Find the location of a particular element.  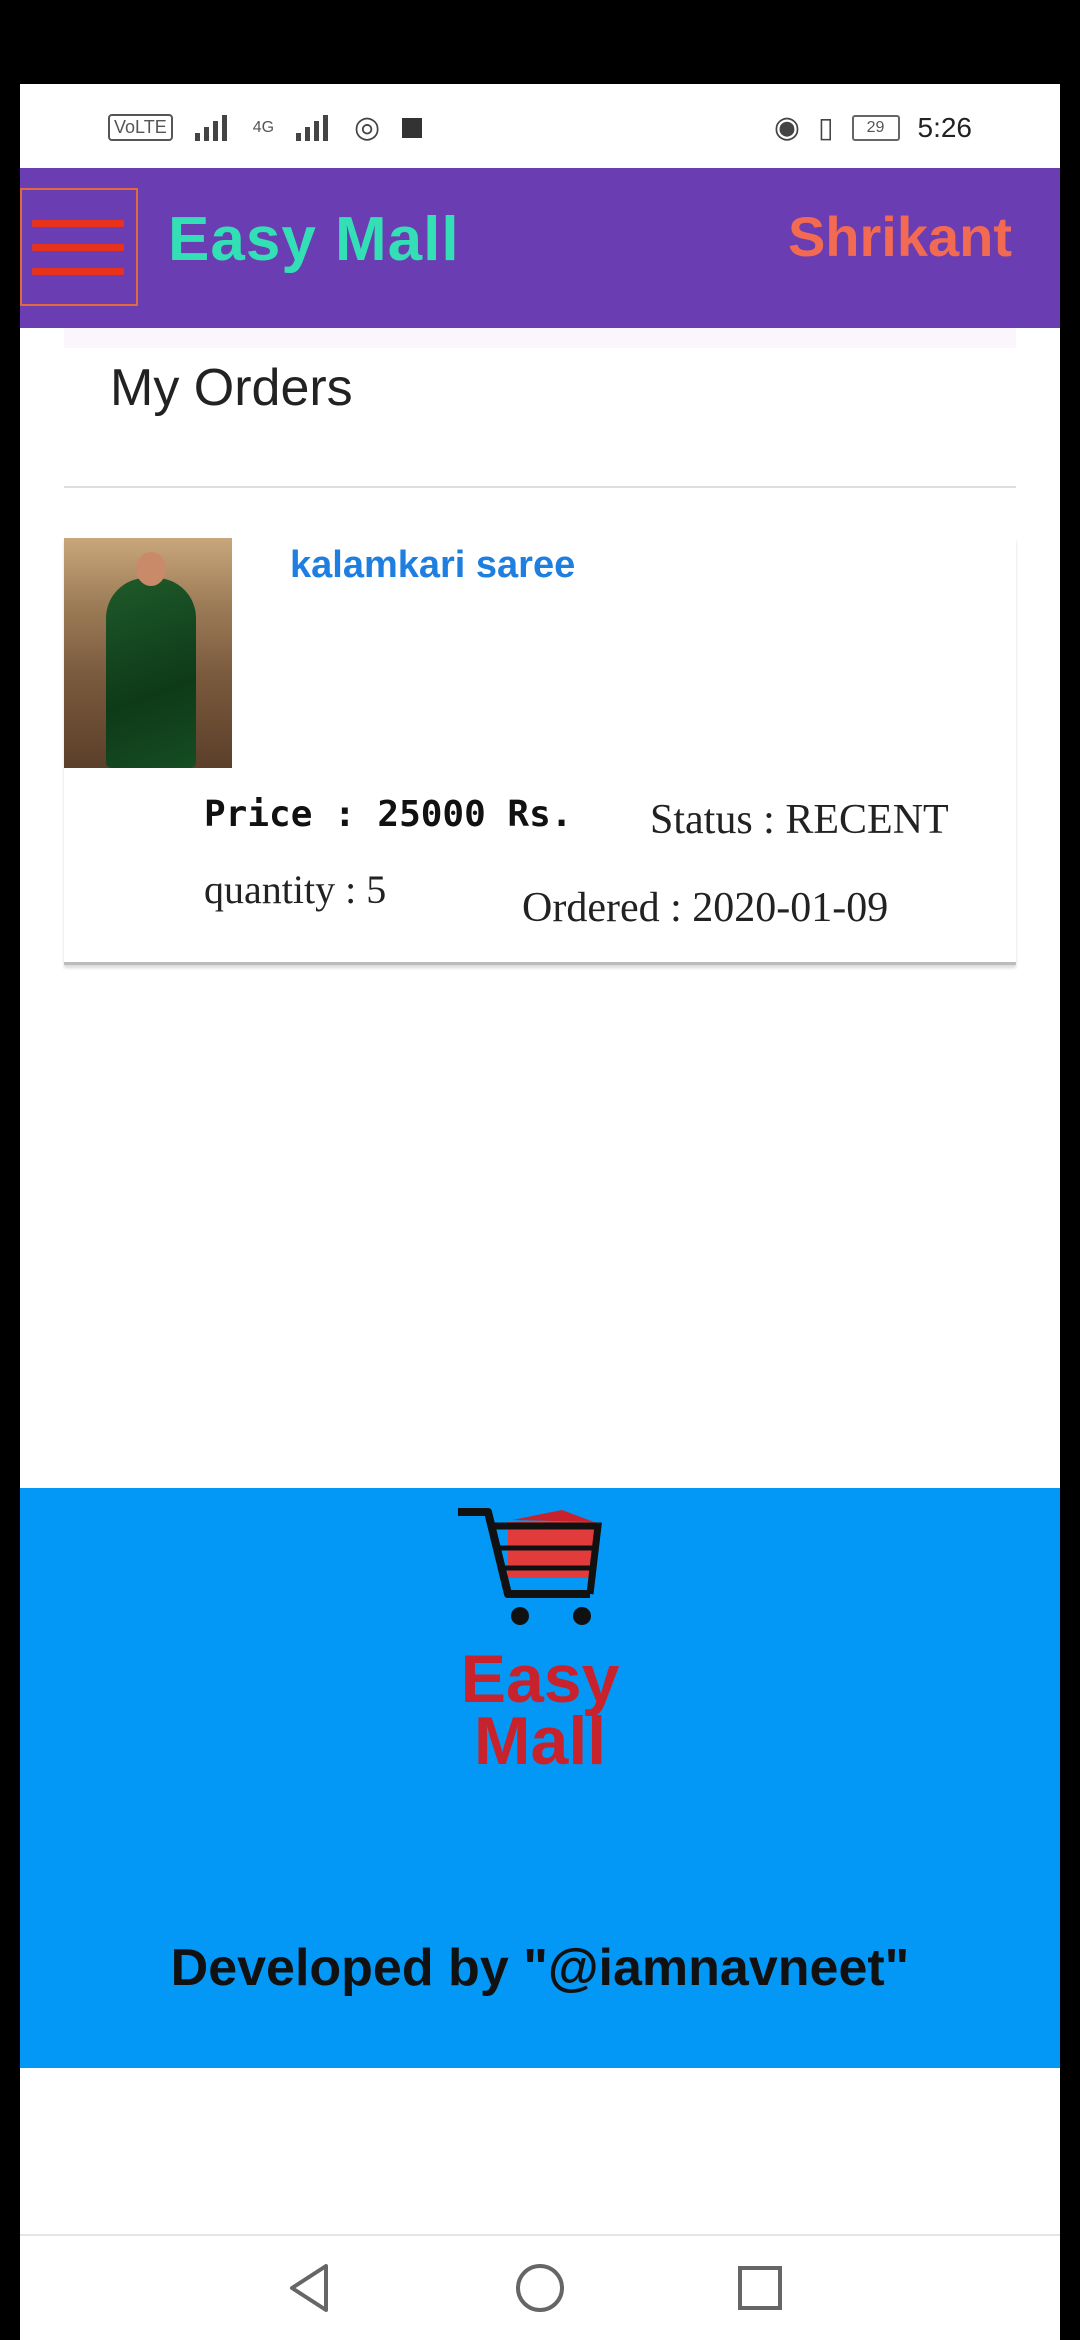

product-name: kalamkari saree is located at coordinates (432, 565).